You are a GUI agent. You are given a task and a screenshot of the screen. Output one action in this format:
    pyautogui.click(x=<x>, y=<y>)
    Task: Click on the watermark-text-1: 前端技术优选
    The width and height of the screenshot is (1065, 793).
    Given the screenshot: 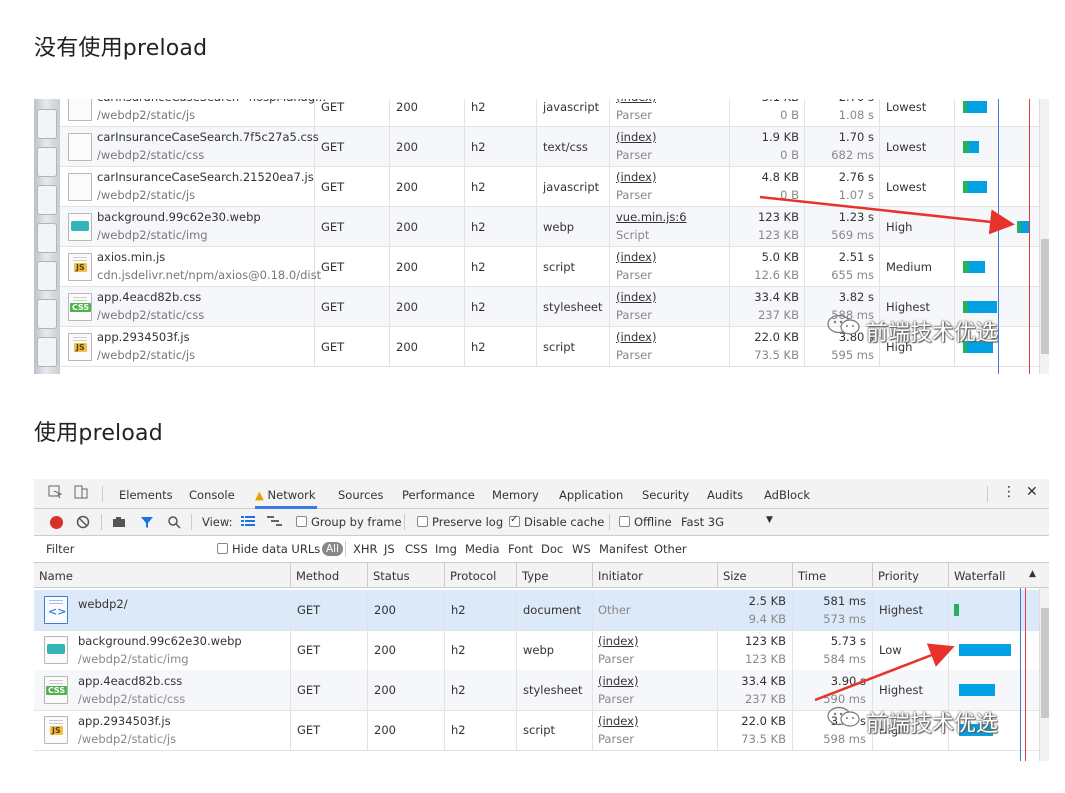 What is the action you would take?
    pyautogui.click(x=932, y=333)
    